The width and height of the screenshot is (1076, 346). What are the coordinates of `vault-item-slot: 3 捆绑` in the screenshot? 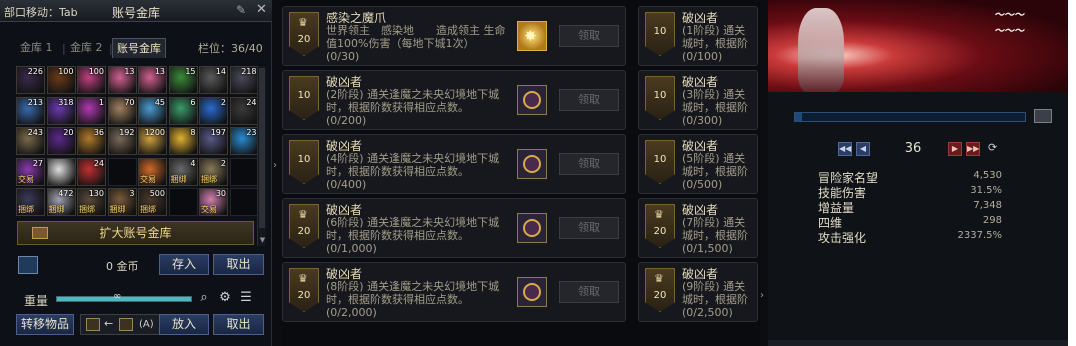 It's located at (122, 202).